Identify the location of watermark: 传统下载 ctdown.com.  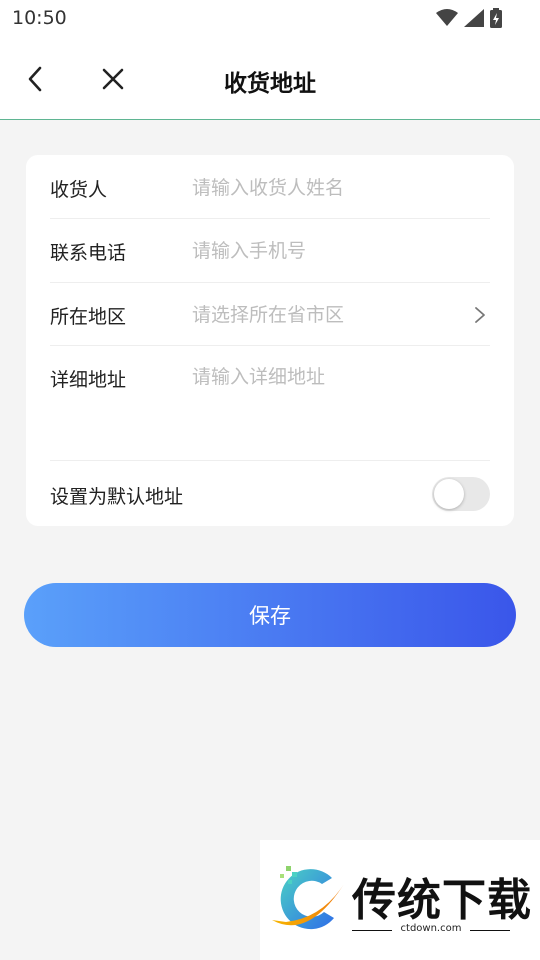
(400, 900).